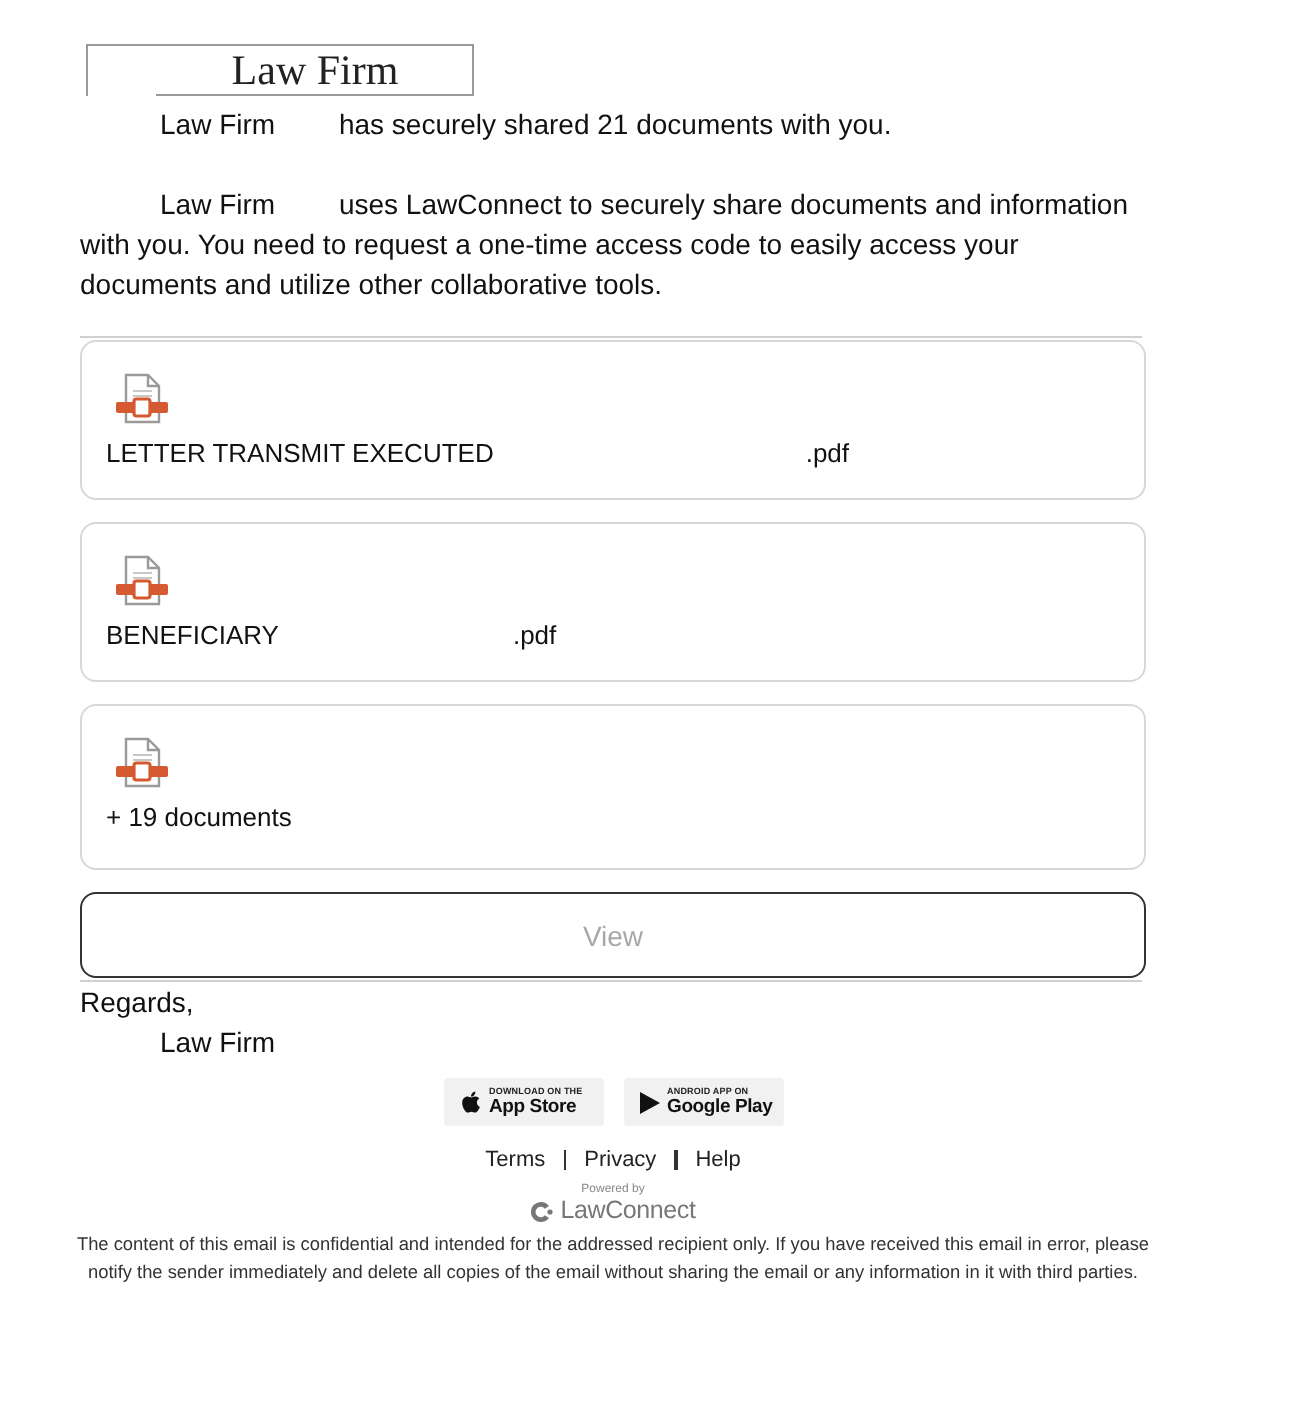 The width and height of the screenshot is (1302, 1418). I want to click on description-paragraph: Law Firm uses LawConnect to securely share documents and information with you. You need to request a one-time access code to easily access your documents and utilize other collaborative tools., so click(605, 245).